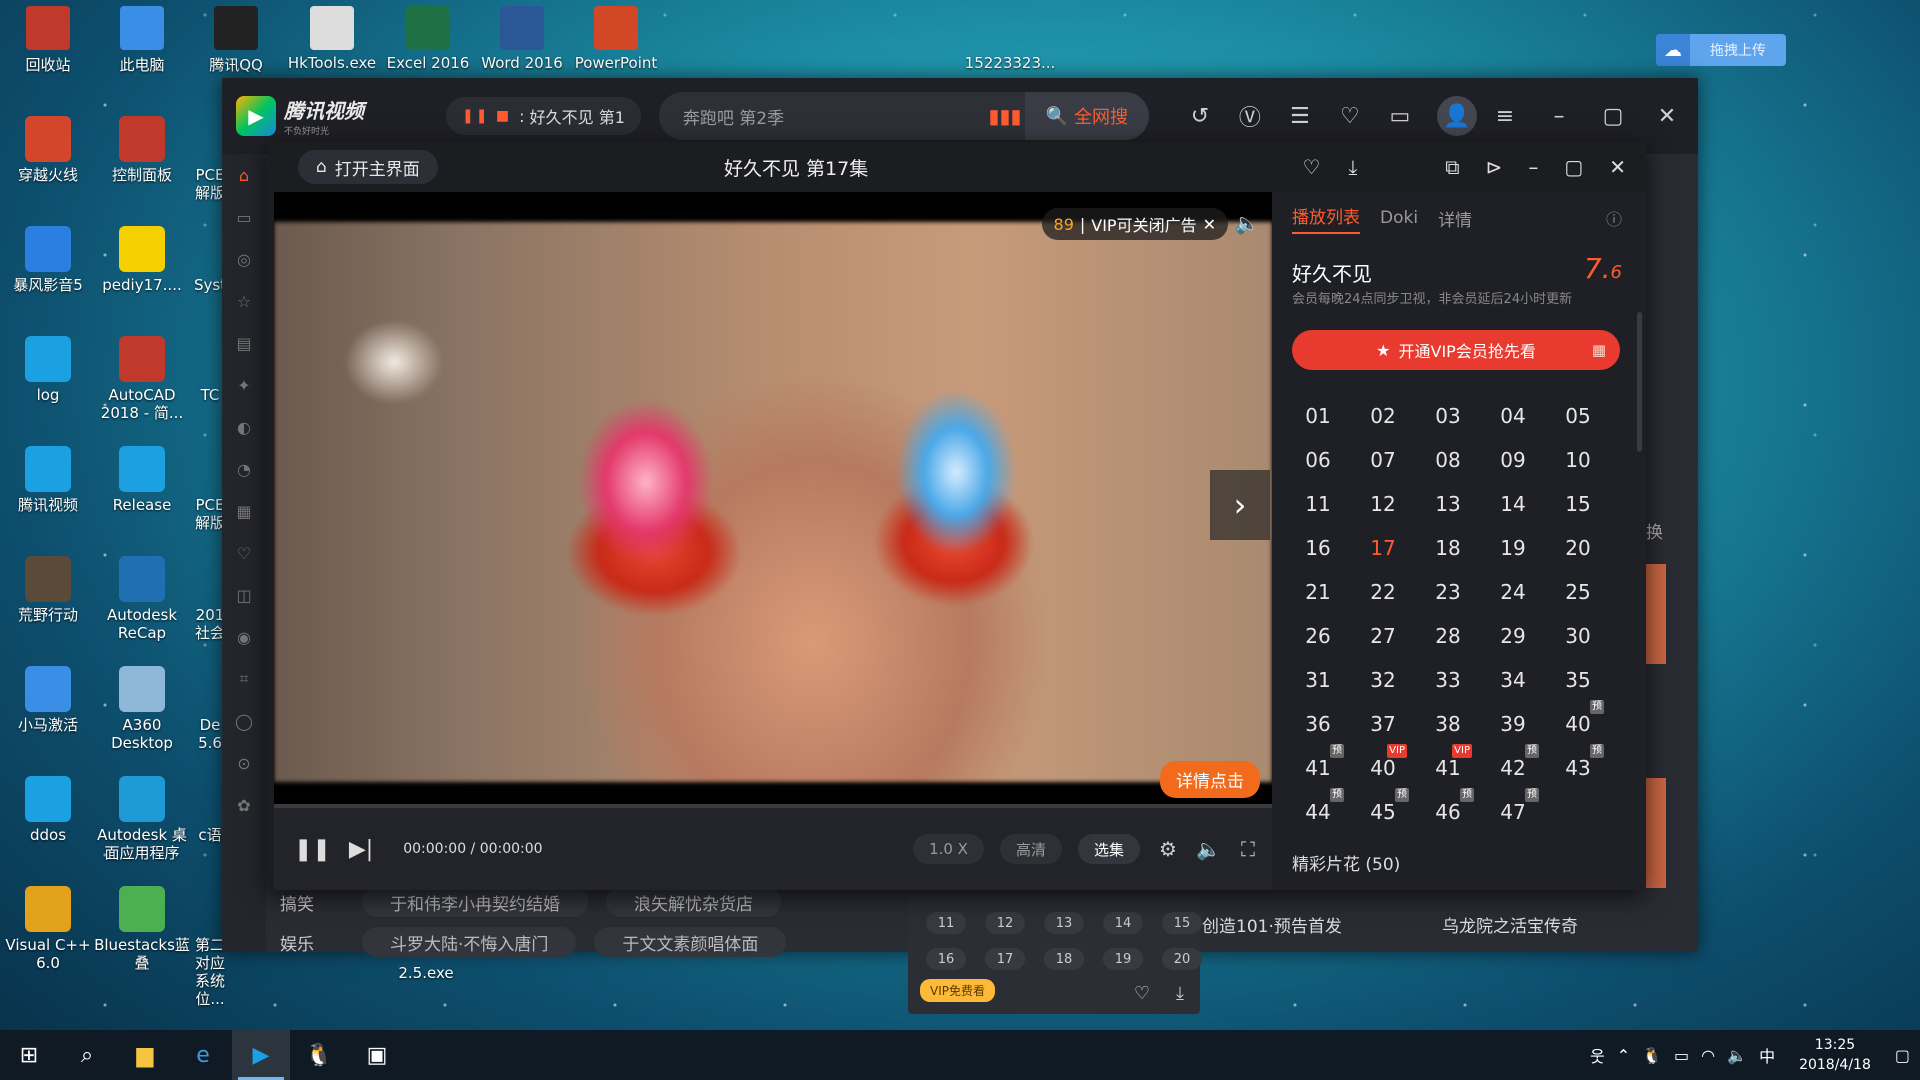  I want to click on desktop-icon: 腾讯QQ, so click(236, 40).